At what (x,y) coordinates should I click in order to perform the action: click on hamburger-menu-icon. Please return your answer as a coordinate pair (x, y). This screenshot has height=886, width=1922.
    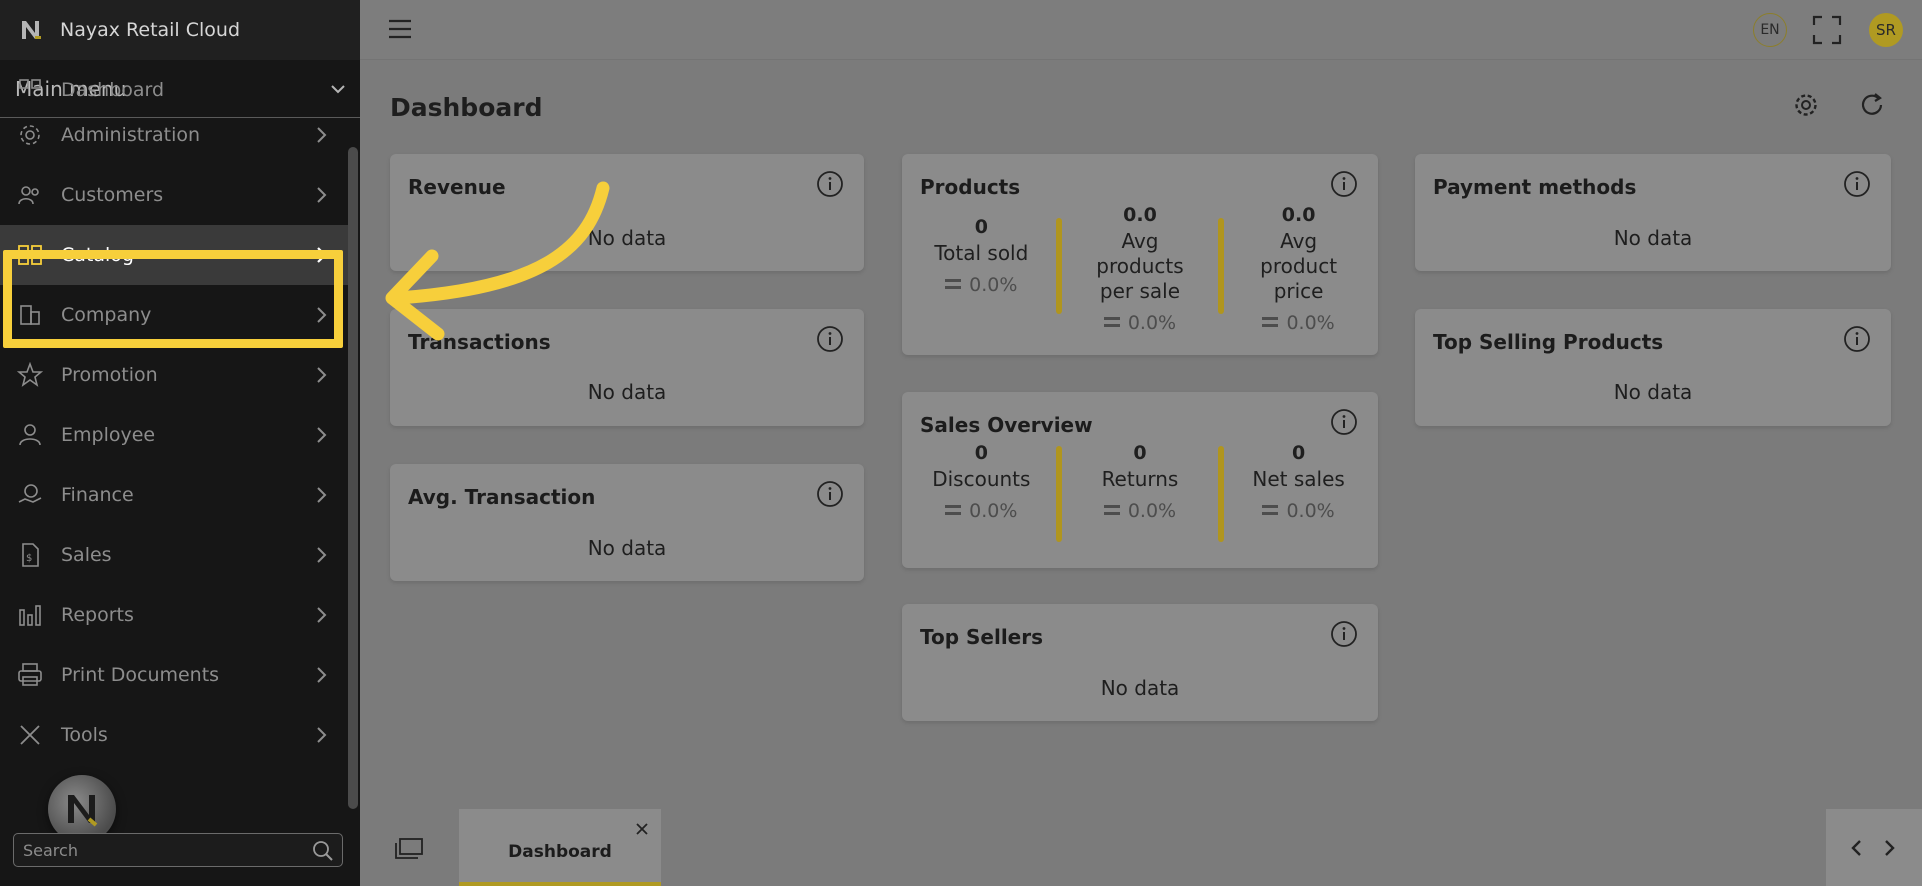
    Looking at the image, I should click on (400, 29).